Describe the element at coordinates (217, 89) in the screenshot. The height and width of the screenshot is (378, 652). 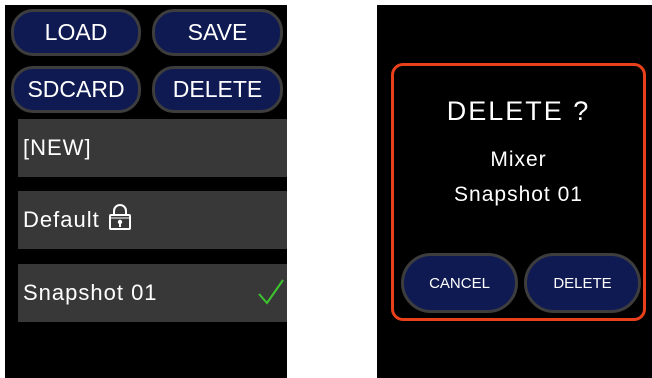
I see `delete-button: DELETE` at that location.